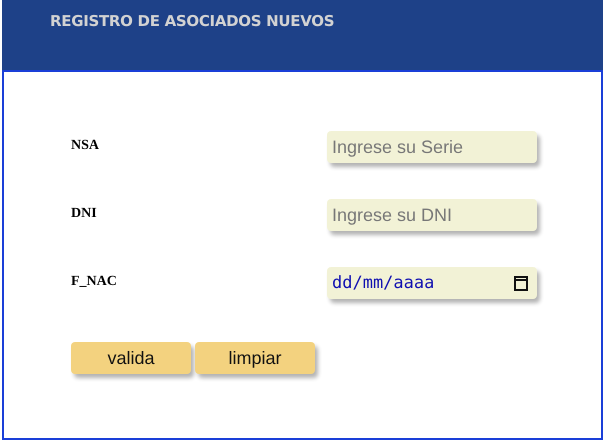  Describe the element at coordinates (85, 146) in the screenshot. I see `field-label: NSA` at that location.